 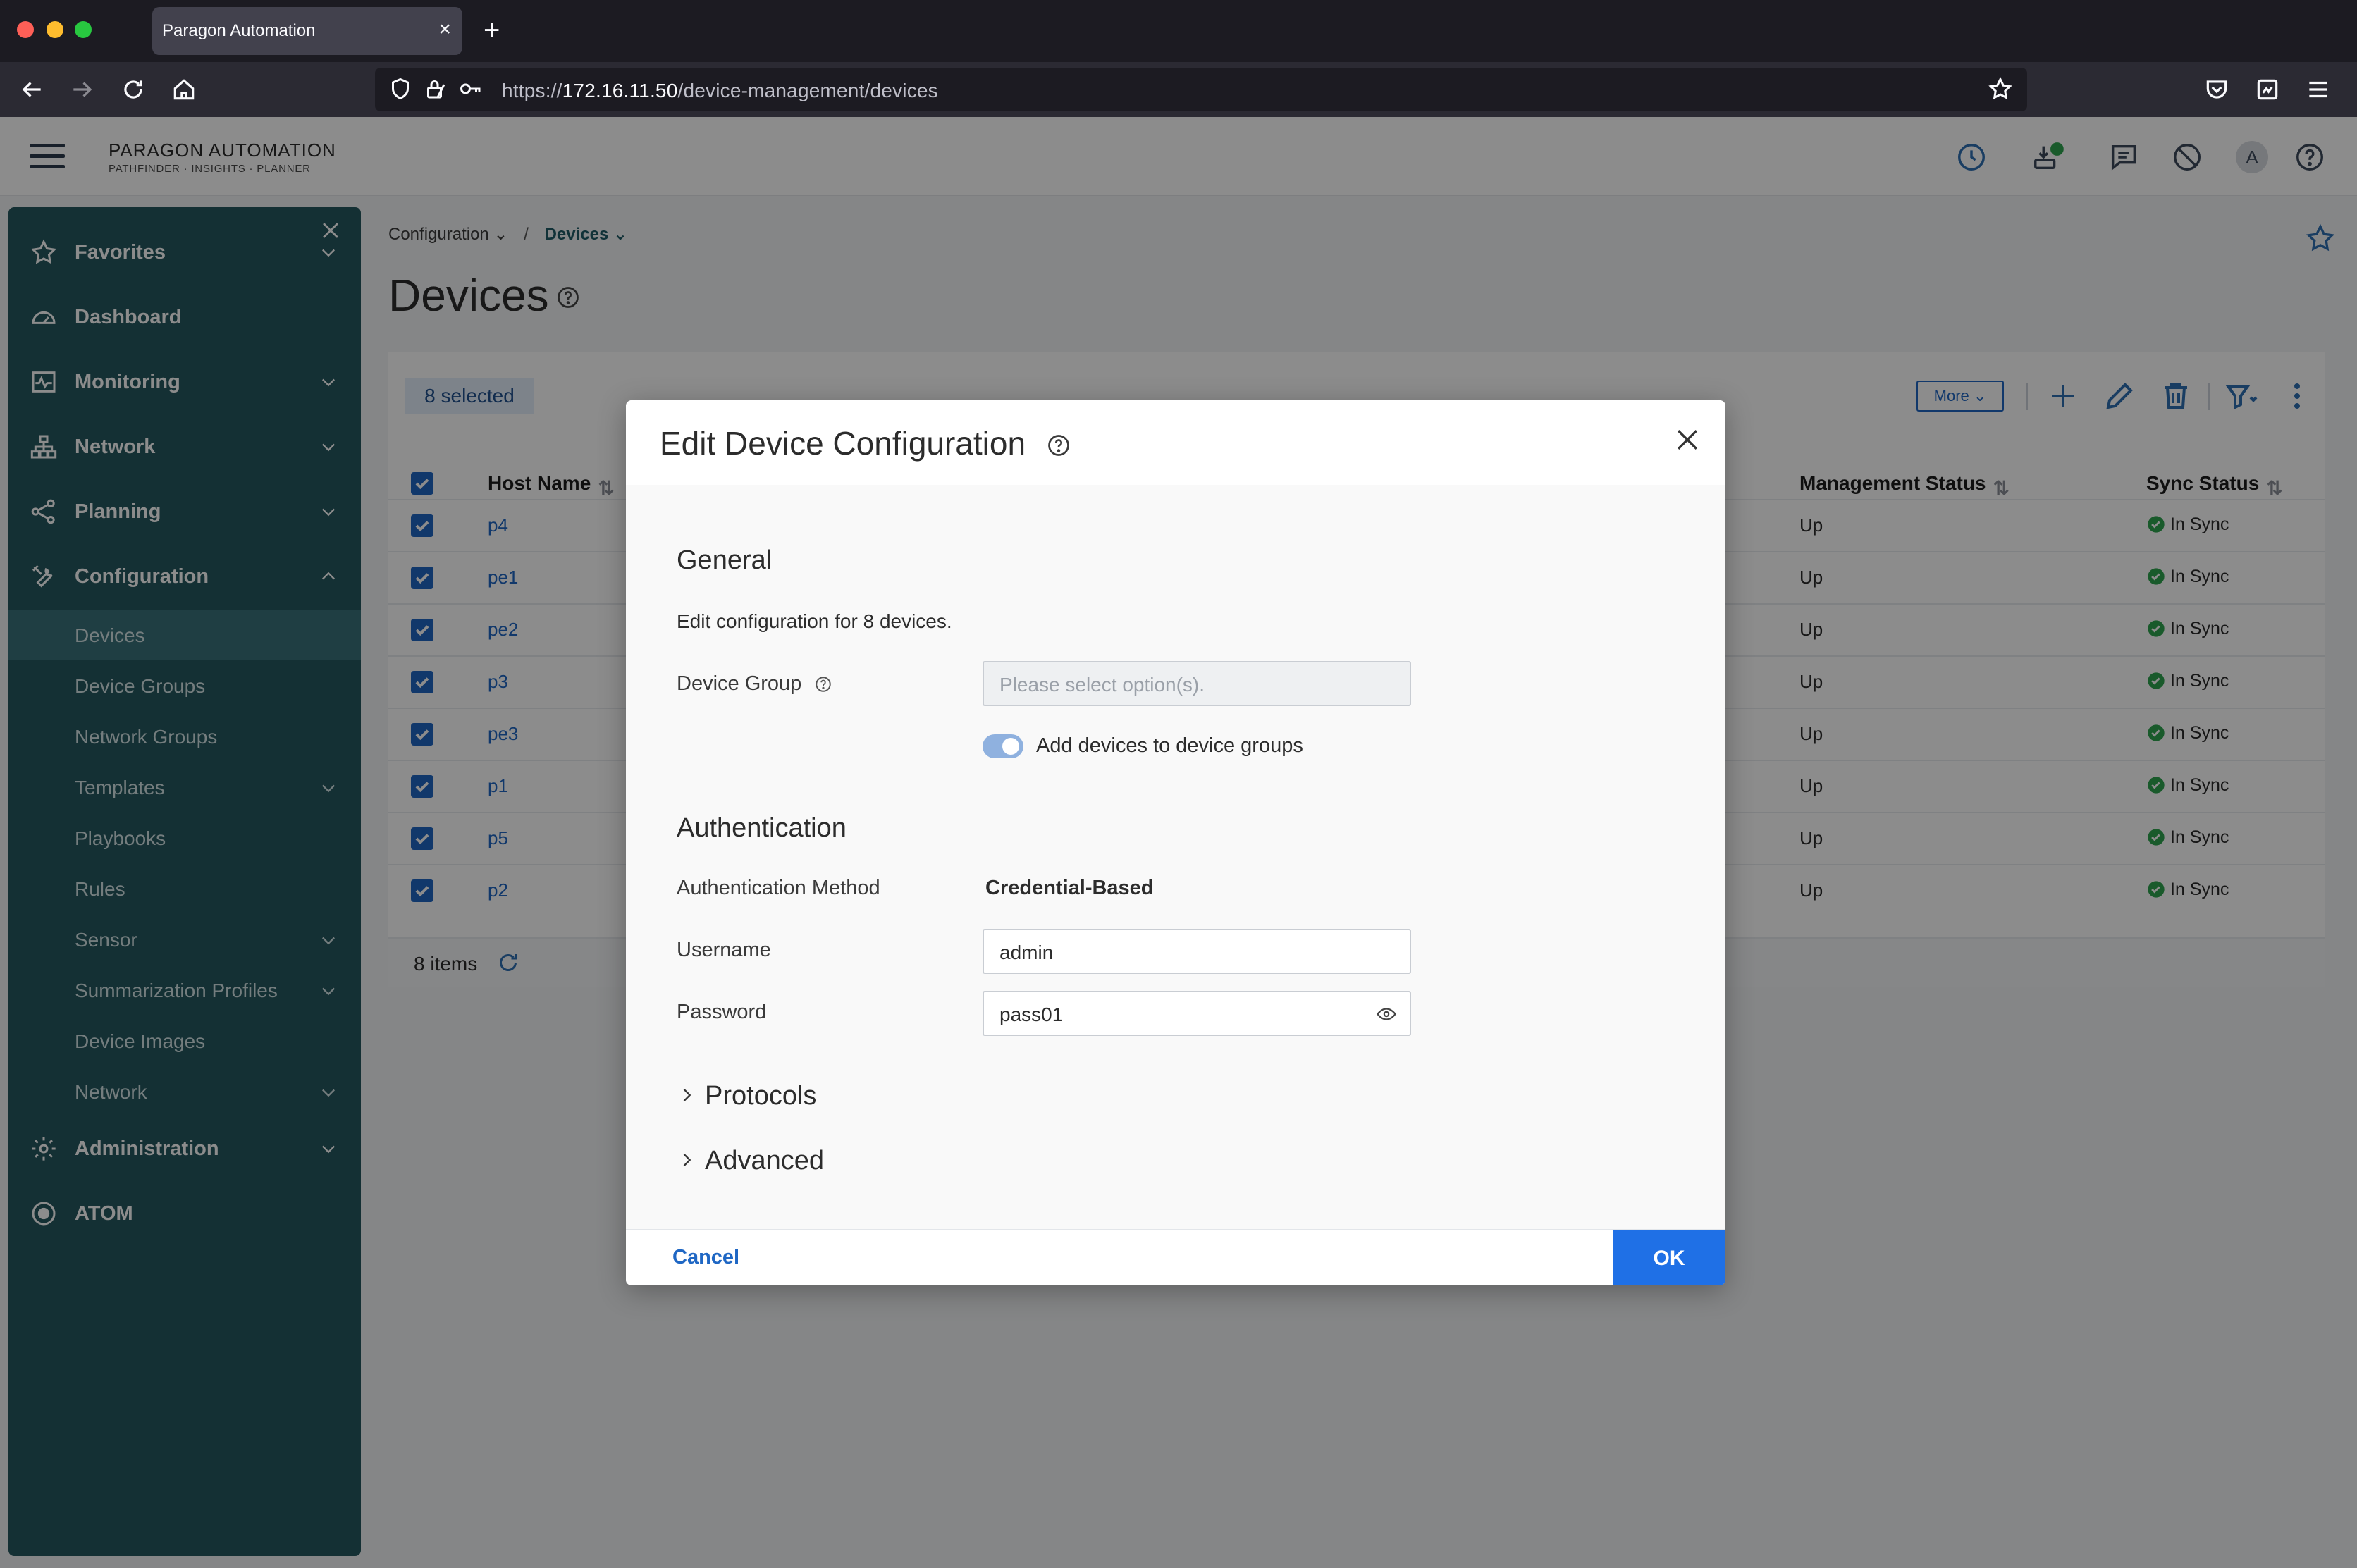 What do you see at coordinates (740, 683) in the screenshot?
I see `device-group-label-text: Device Group` at bounding box center [740, 683].